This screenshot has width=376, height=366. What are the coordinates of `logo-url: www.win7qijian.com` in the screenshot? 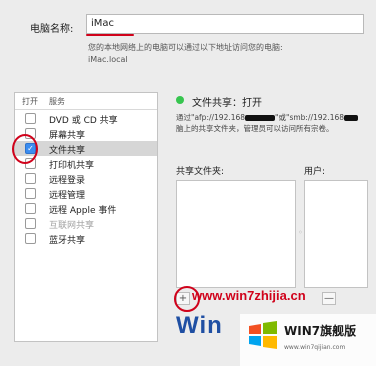 It's located at (315, 347).